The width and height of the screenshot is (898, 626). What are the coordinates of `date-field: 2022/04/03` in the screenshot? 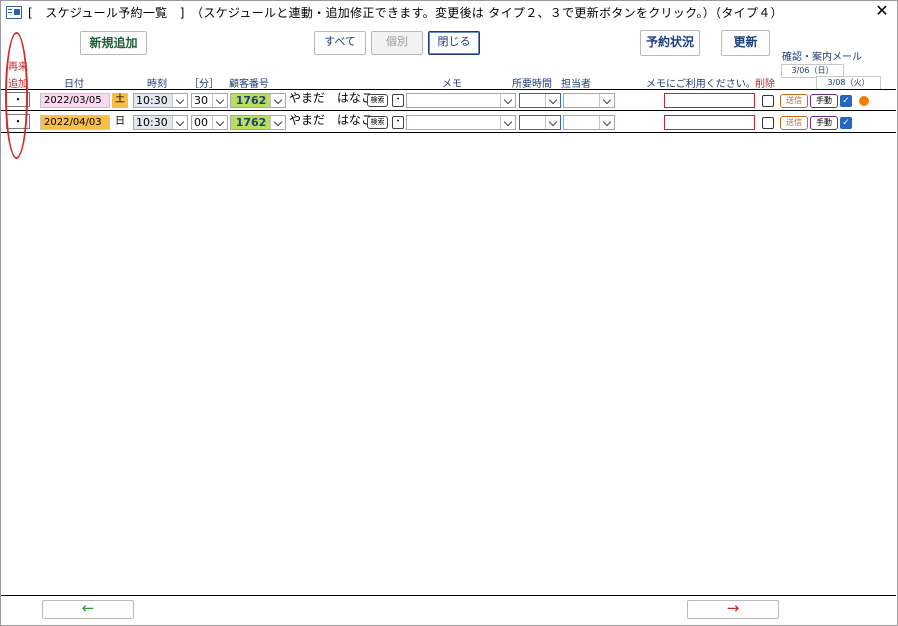 It's located at (75, 122).